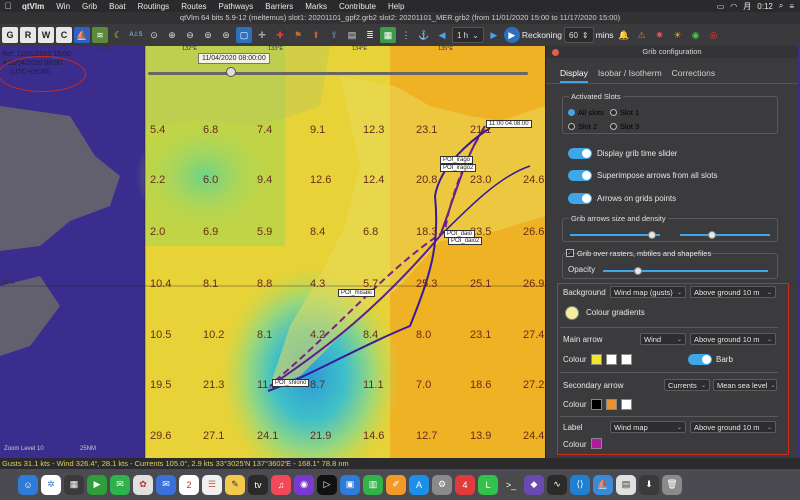 The height and width of the screenshot is (500, 800). I want to click on search-icon: ⌕, so click(781, 6).